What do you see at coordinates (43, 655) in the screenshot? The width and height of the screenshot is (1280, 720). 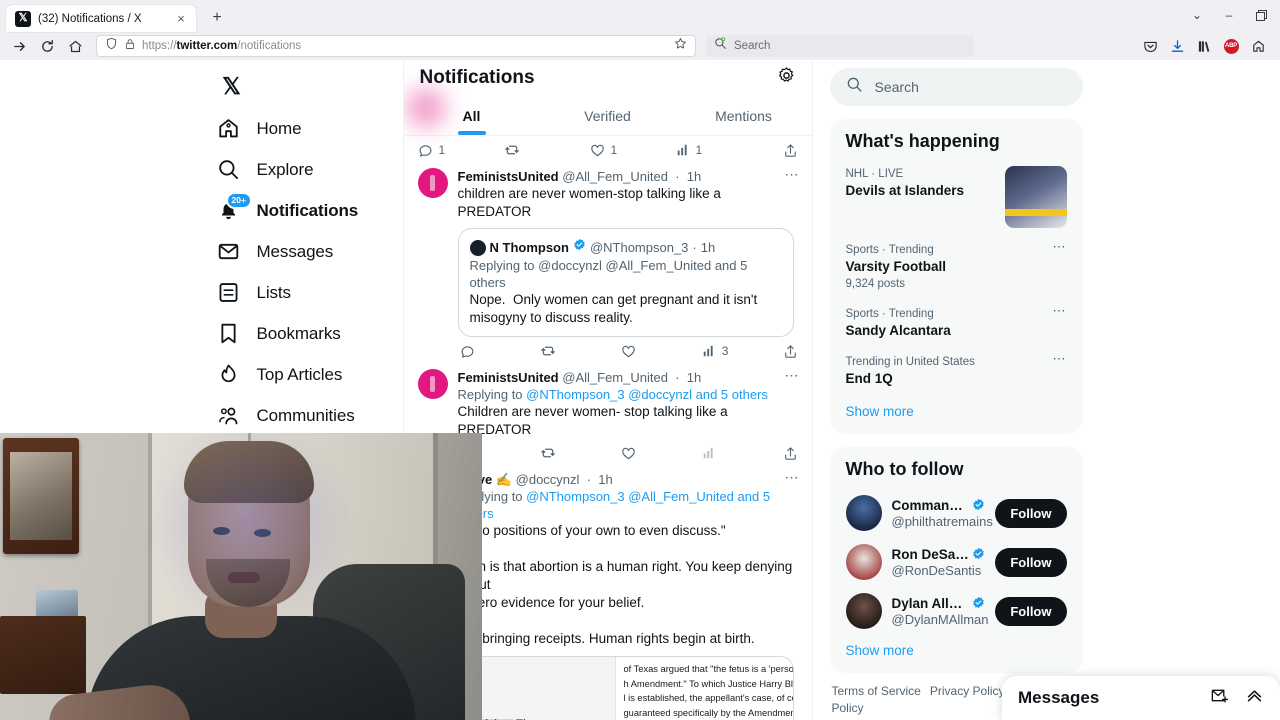 I see `webcam-dresser` at bounding box center [43, 655].